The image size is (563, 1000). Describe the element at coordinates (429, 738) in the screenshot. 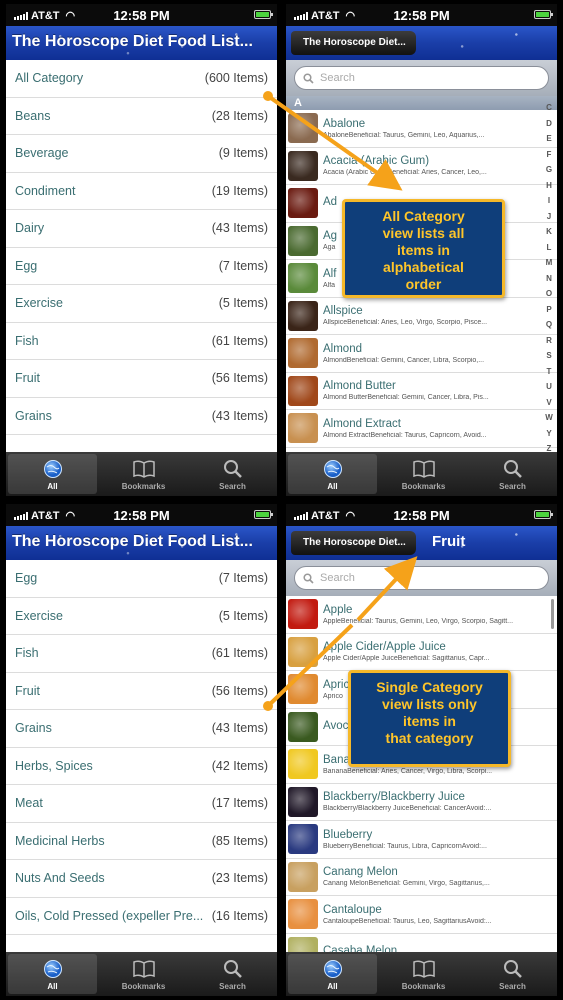

I see `callout-line: that category` at that location.